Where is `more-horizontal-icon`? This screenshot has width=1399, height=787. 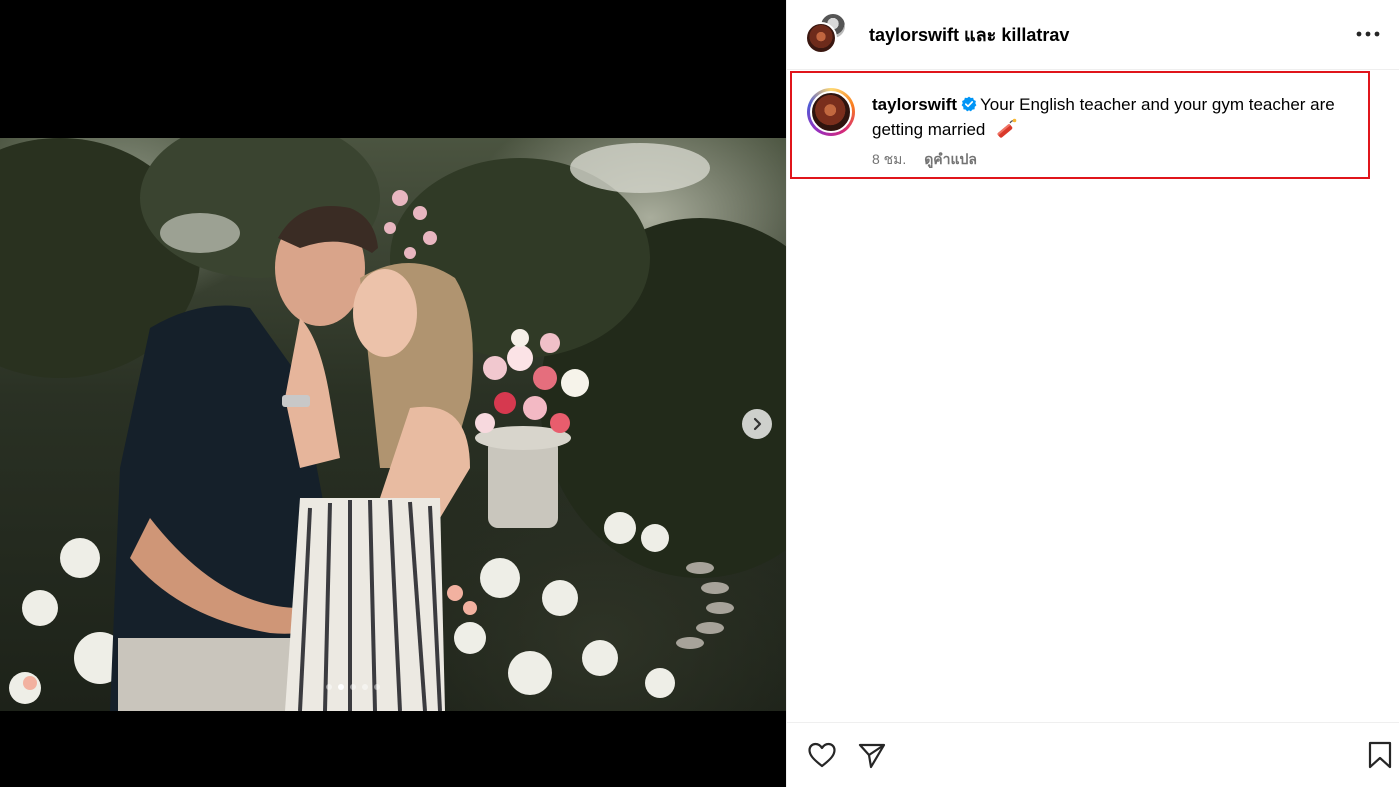 more-horizontal-icon is located at coordinates (1368, 34).